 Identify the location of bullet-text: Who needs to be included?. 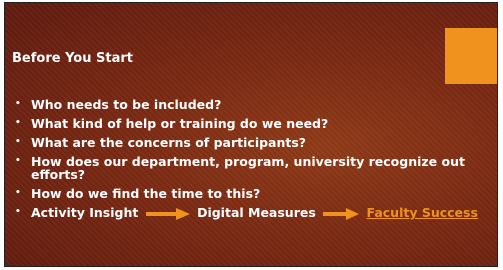
(126, 104).